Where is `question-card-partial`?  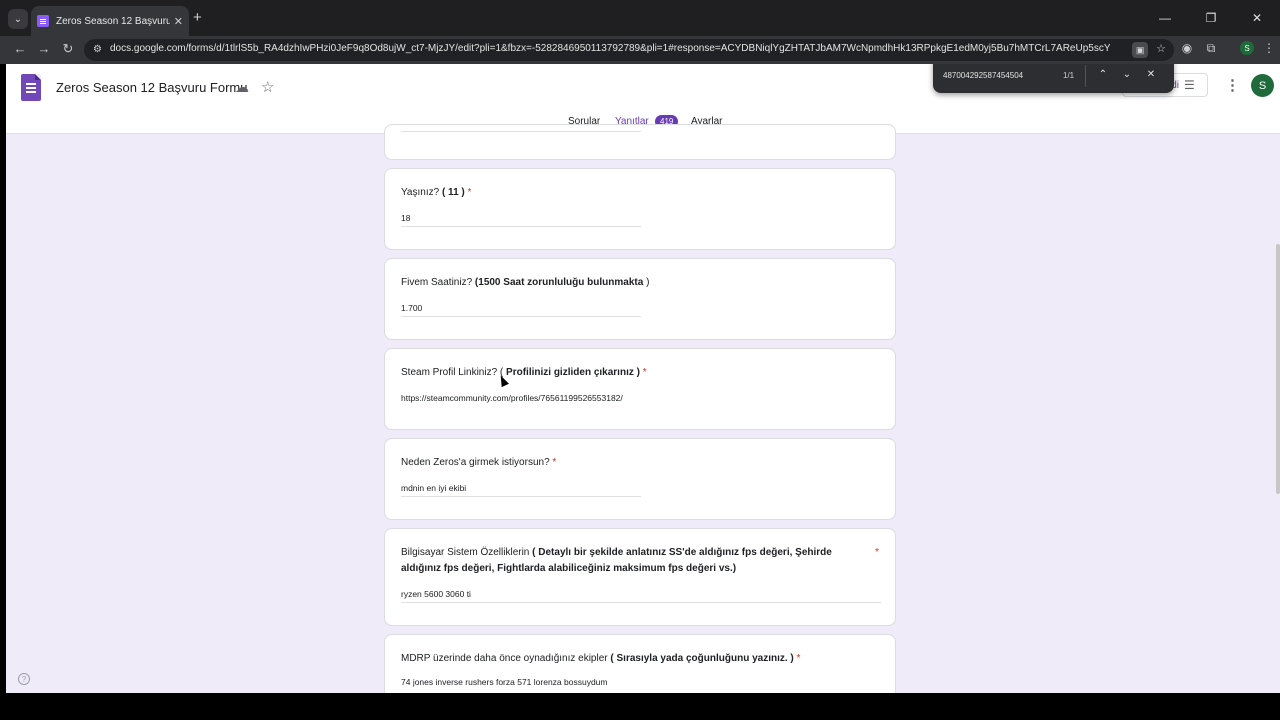
question-card-partial is located at coordinates (640, 142).